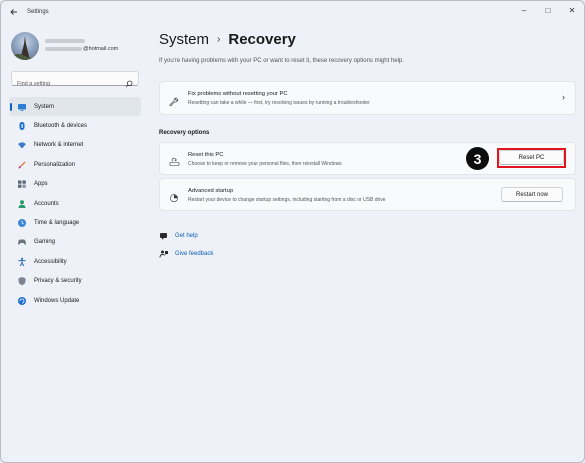 Image resolution: width=585 pixels, height=463 pixels. I want to click on advanced-startup-icon, so click(174, 196).